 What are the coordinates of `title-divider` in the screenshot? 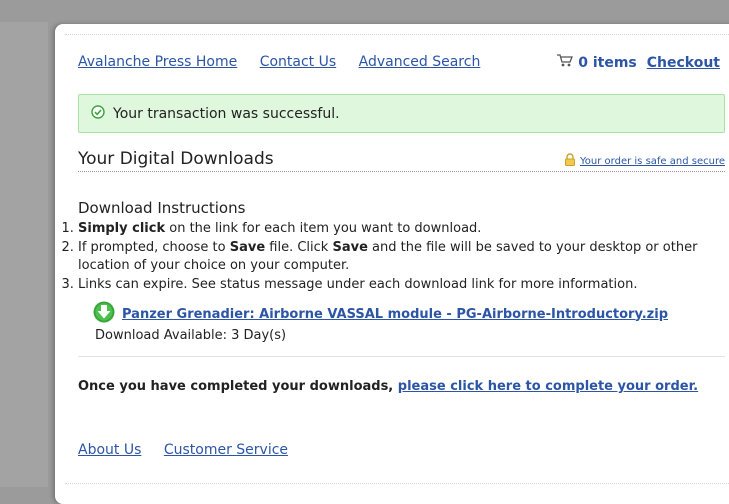 It's located at (401, 171).